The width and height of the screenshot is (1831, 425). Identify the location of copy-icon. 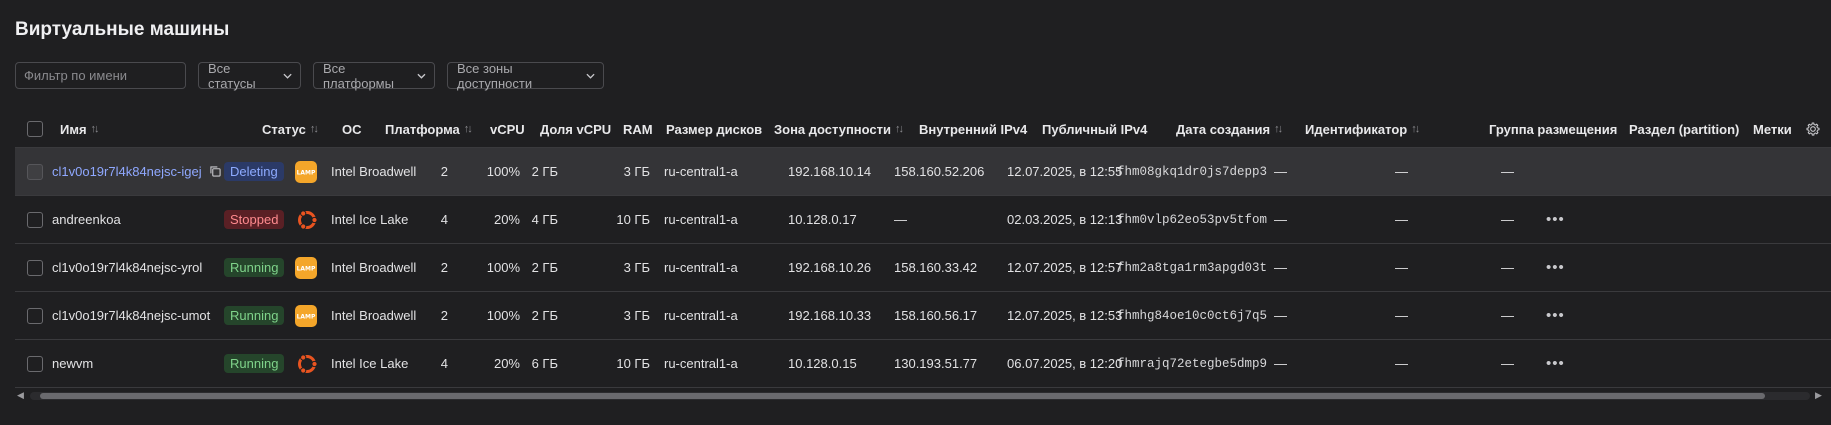
(215, 171).